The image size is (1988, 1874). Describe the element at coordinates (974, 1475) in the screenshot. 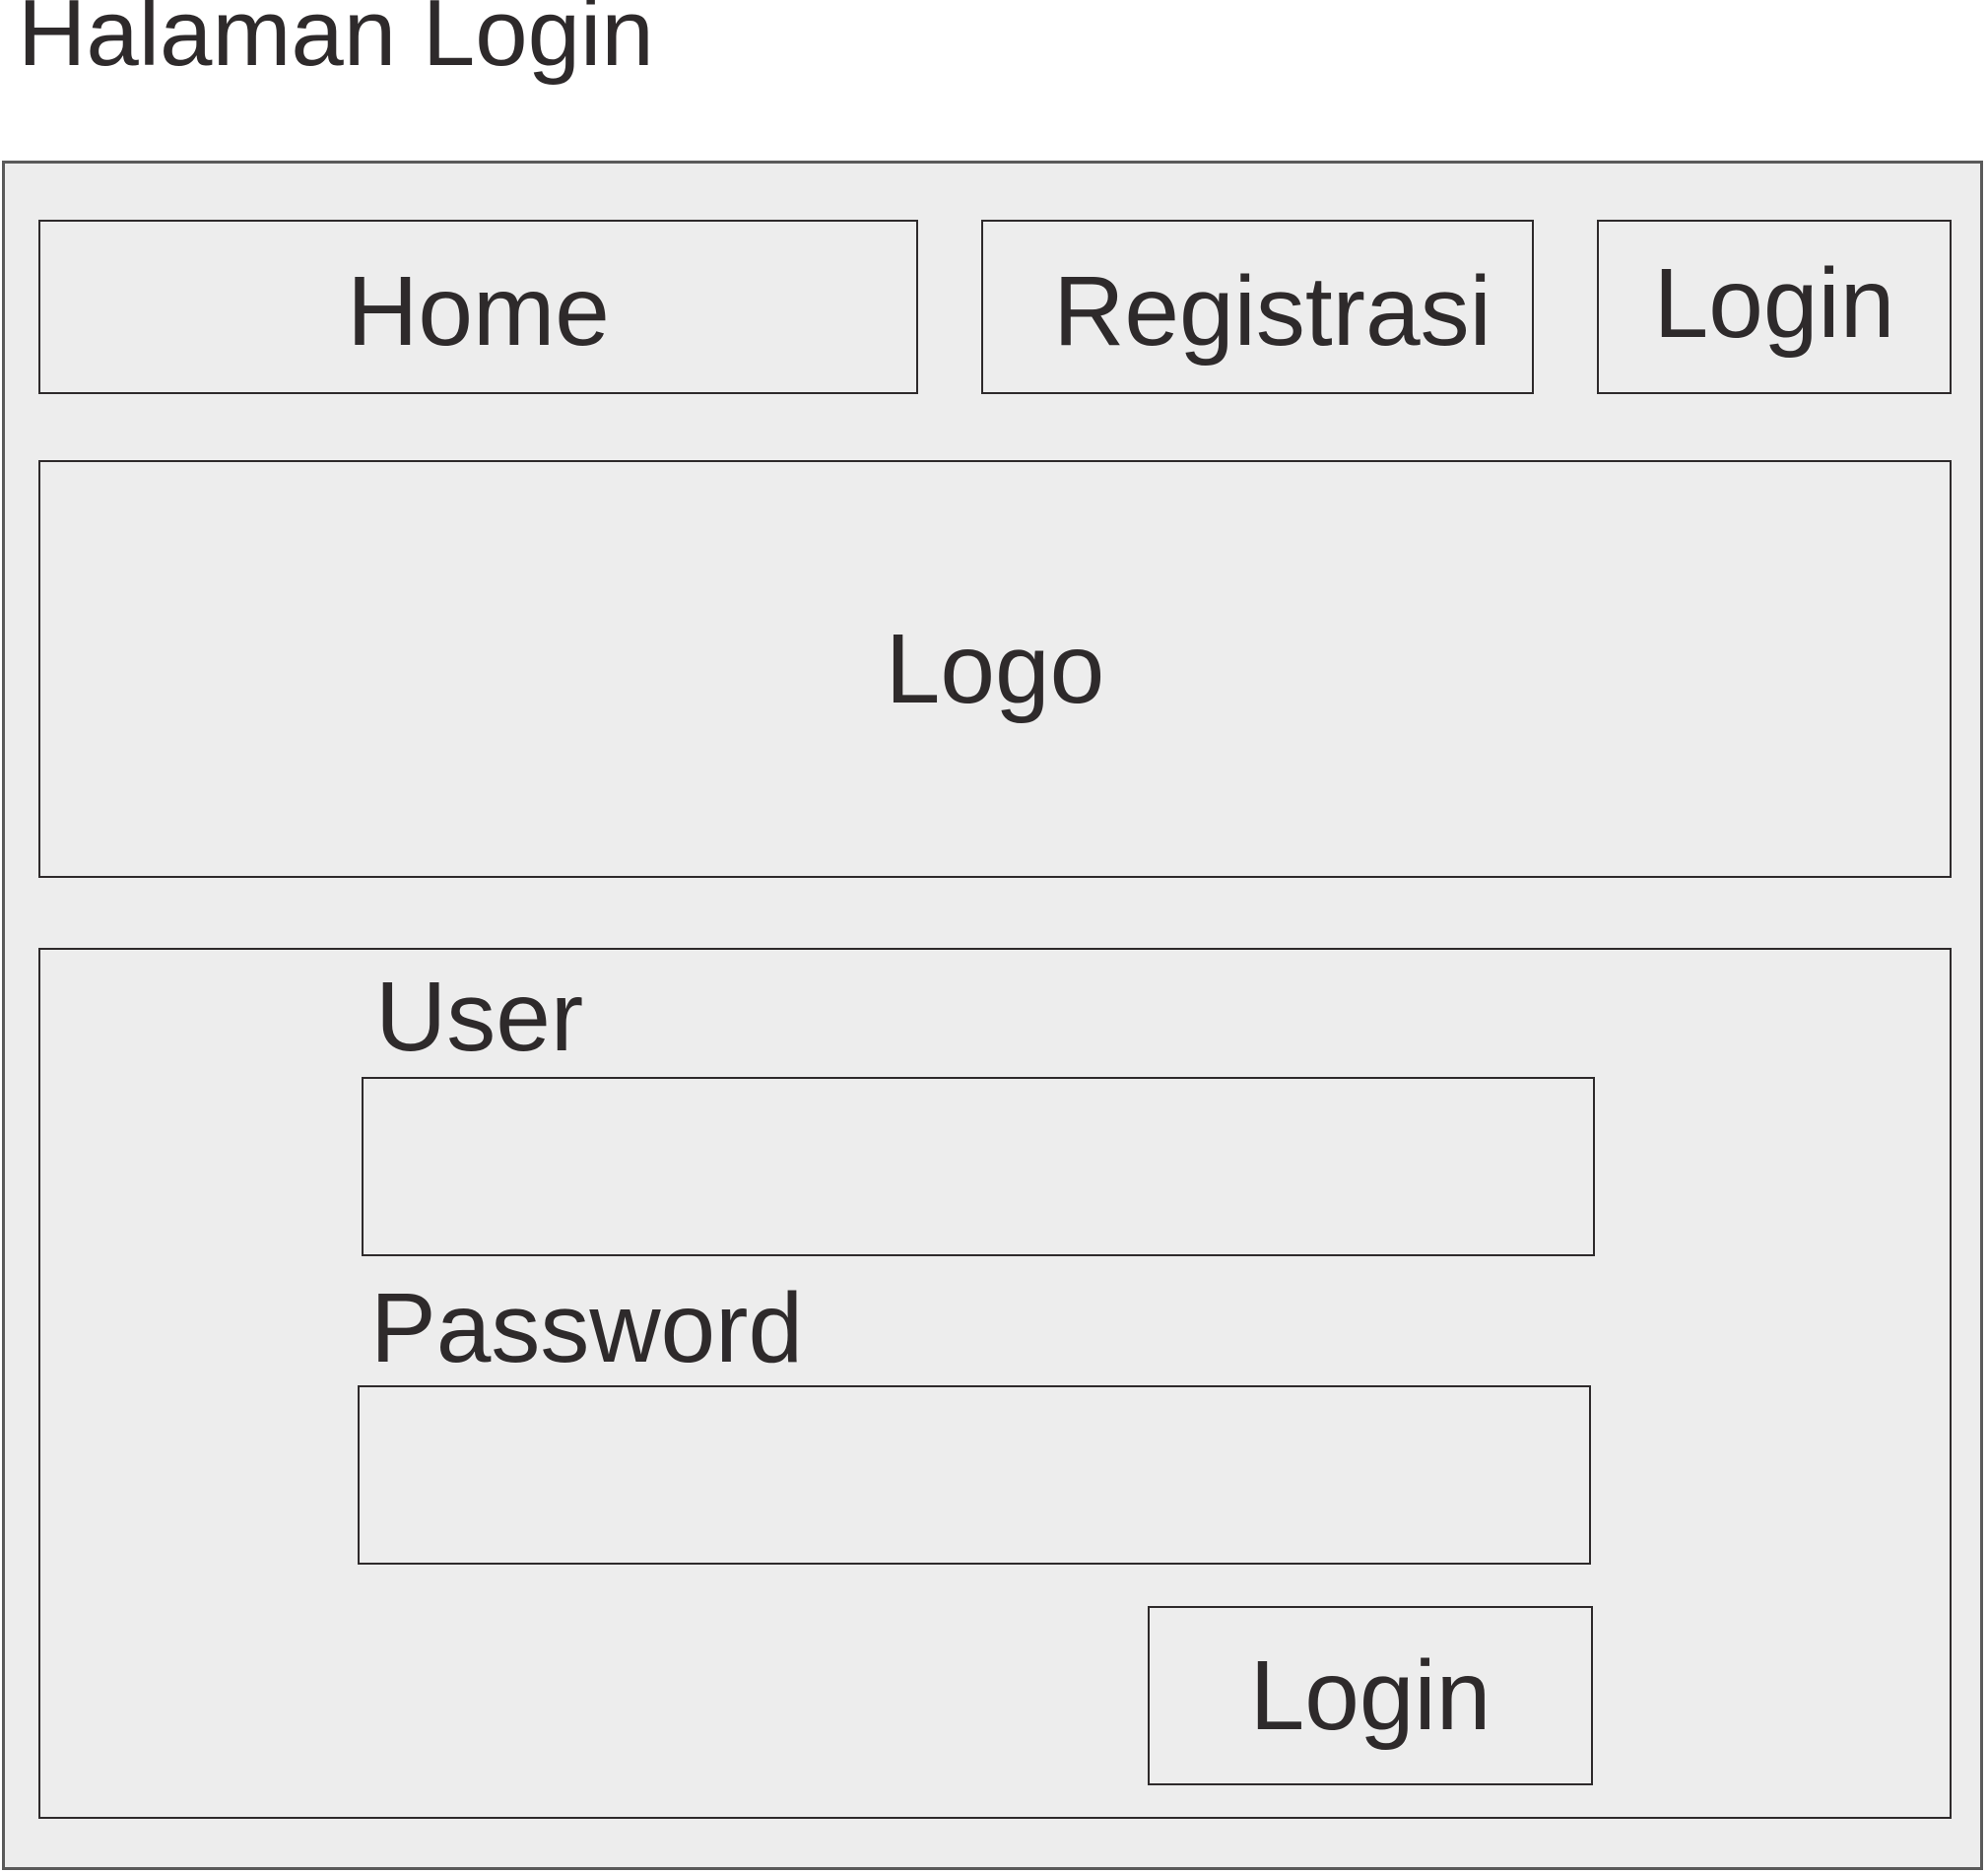

I see `password-input` at that location.